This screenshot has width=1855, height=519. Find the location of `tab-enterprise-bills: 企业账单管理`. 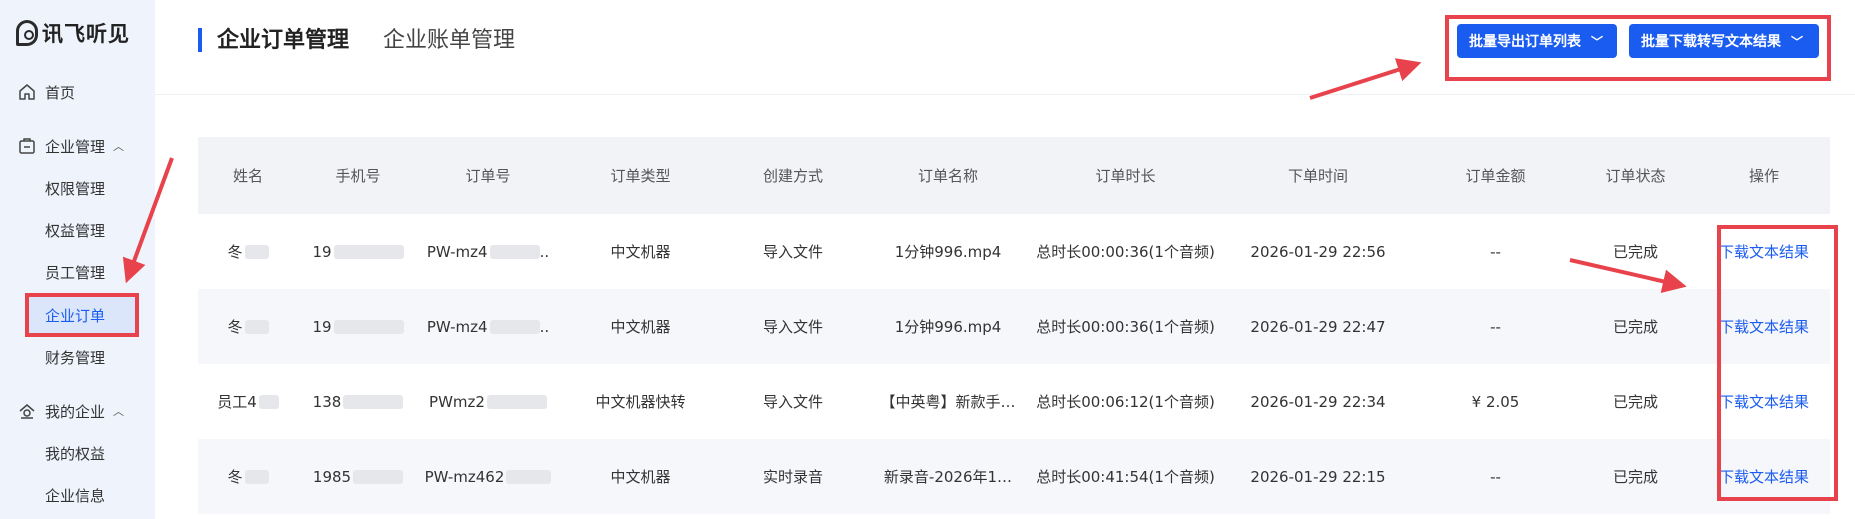

tab-enterprise-bills: 企业账单管理 is located at coordinates (449, 38).